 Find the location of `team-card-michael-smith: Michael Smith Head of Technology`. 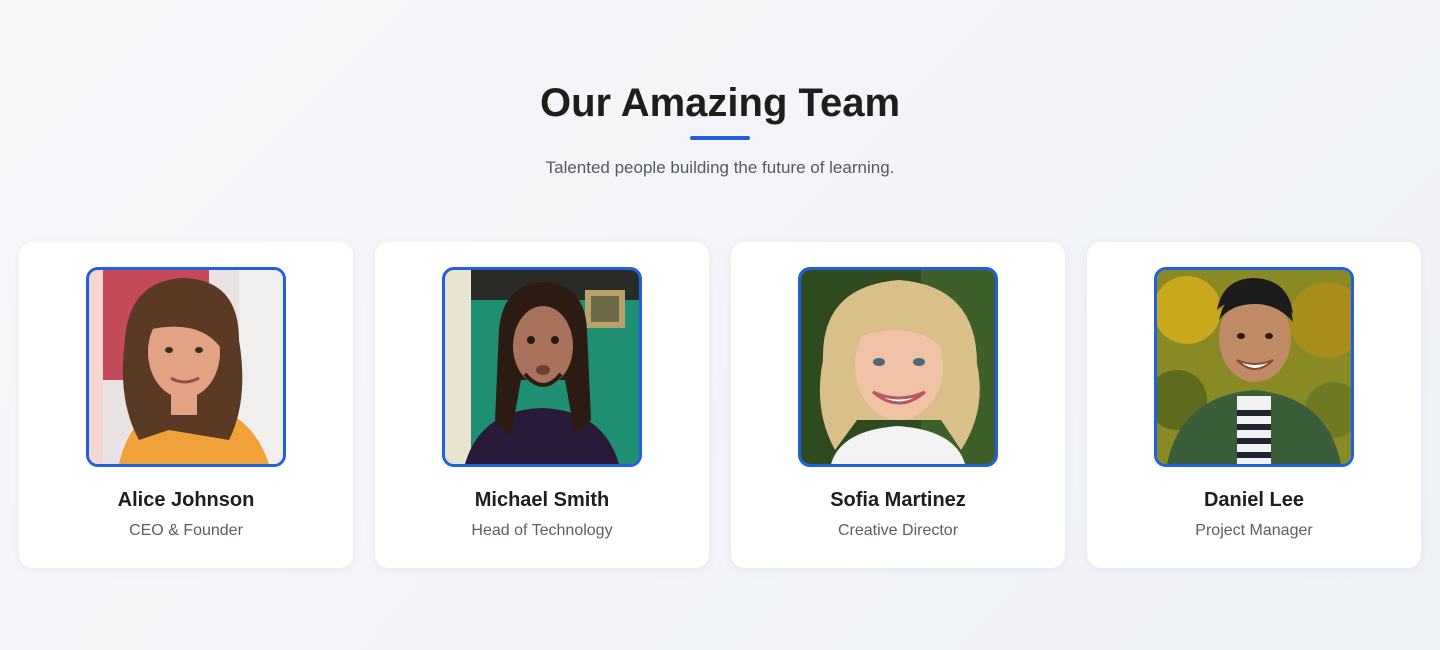

team-card-michael-smith: Michael Smith Head of Technology is located at coordinates (542, 405).